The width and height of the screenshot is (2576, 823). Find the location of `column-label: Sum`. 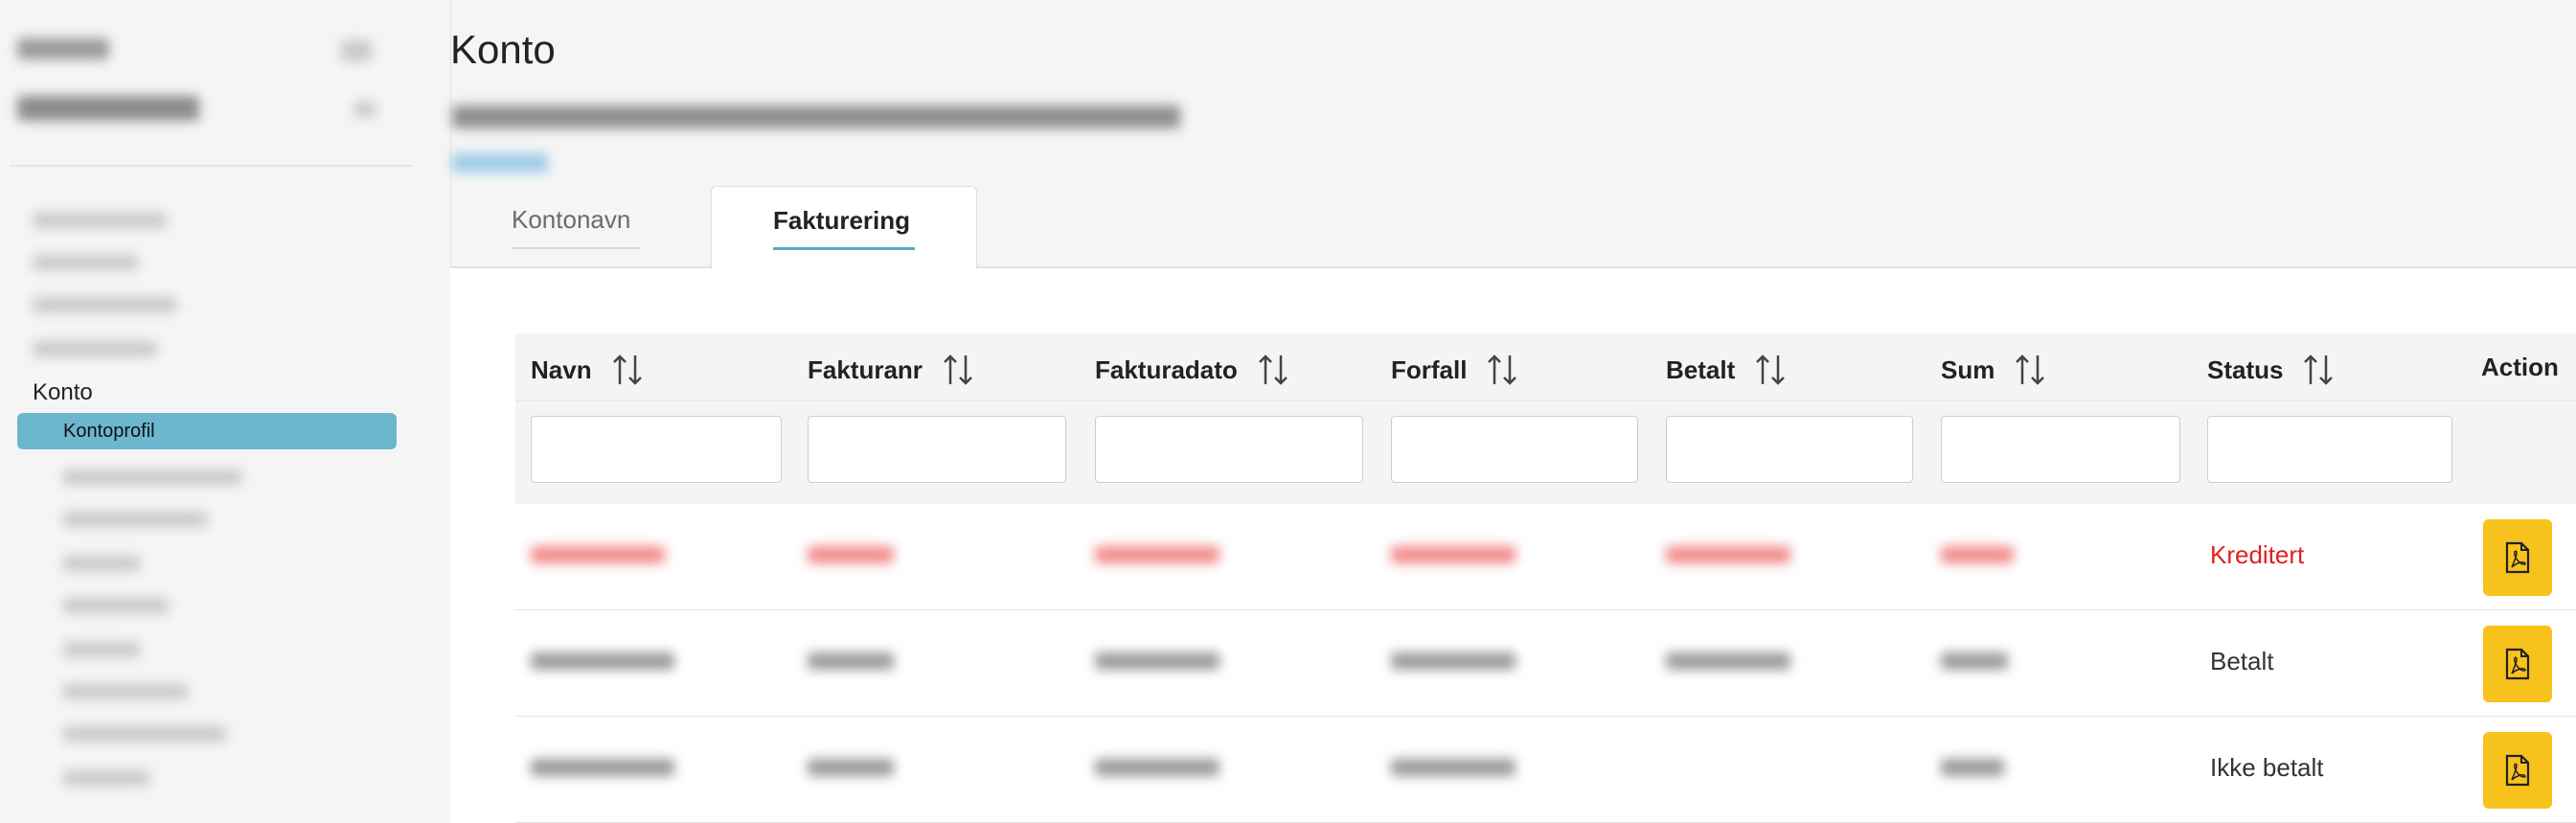

column-label: Sum is located at coordinates (1968, 369).